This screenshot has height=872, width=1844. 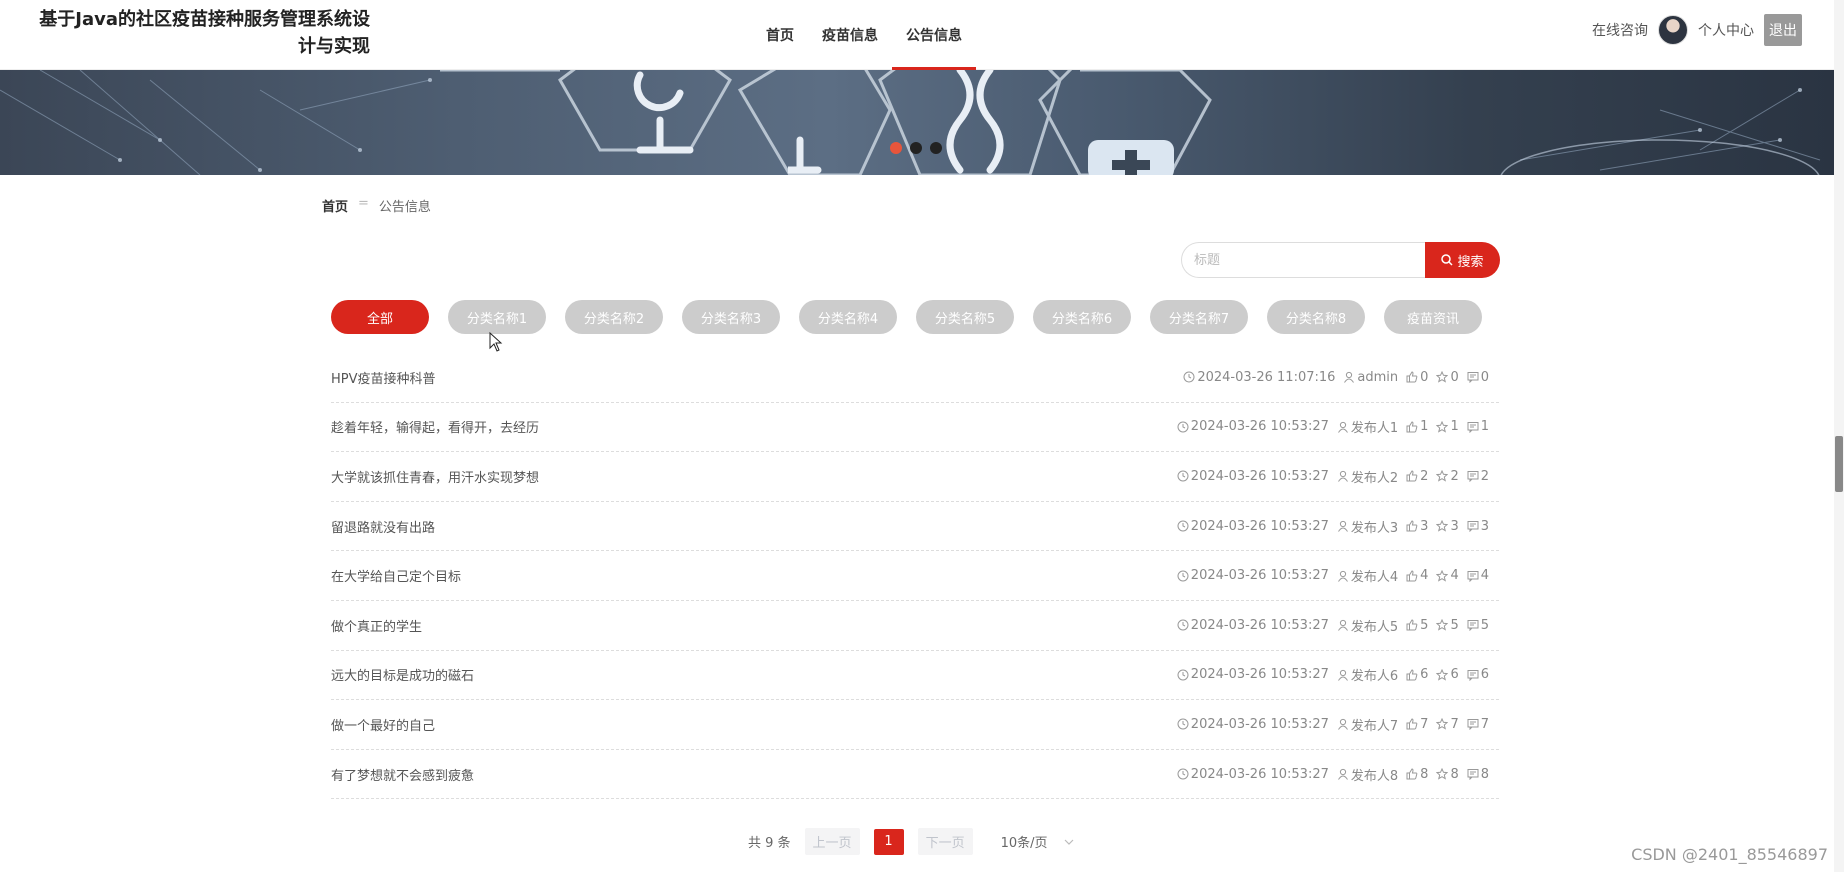 I want to click on comment-icon, so click(x=1473, y=477).